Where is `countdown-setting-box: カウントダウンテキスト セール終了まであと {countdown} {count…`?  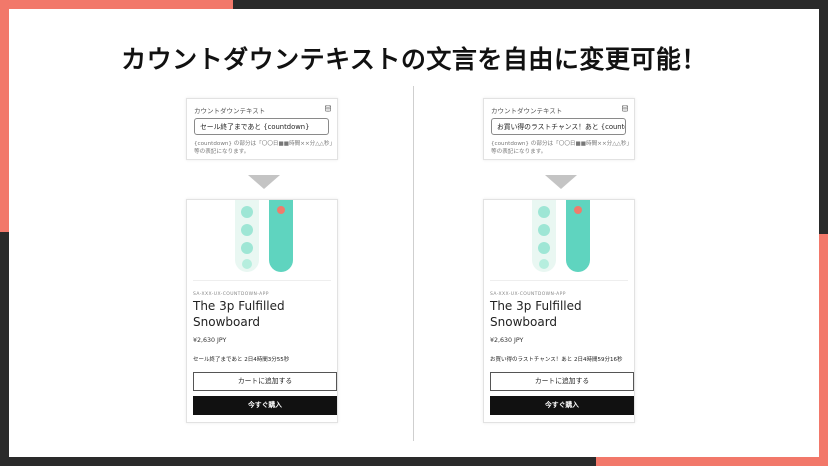 countdown-setting-box: カウントダウンテキスト セール終了まであと {countdown} {count… is located at coordinates (262, 129).